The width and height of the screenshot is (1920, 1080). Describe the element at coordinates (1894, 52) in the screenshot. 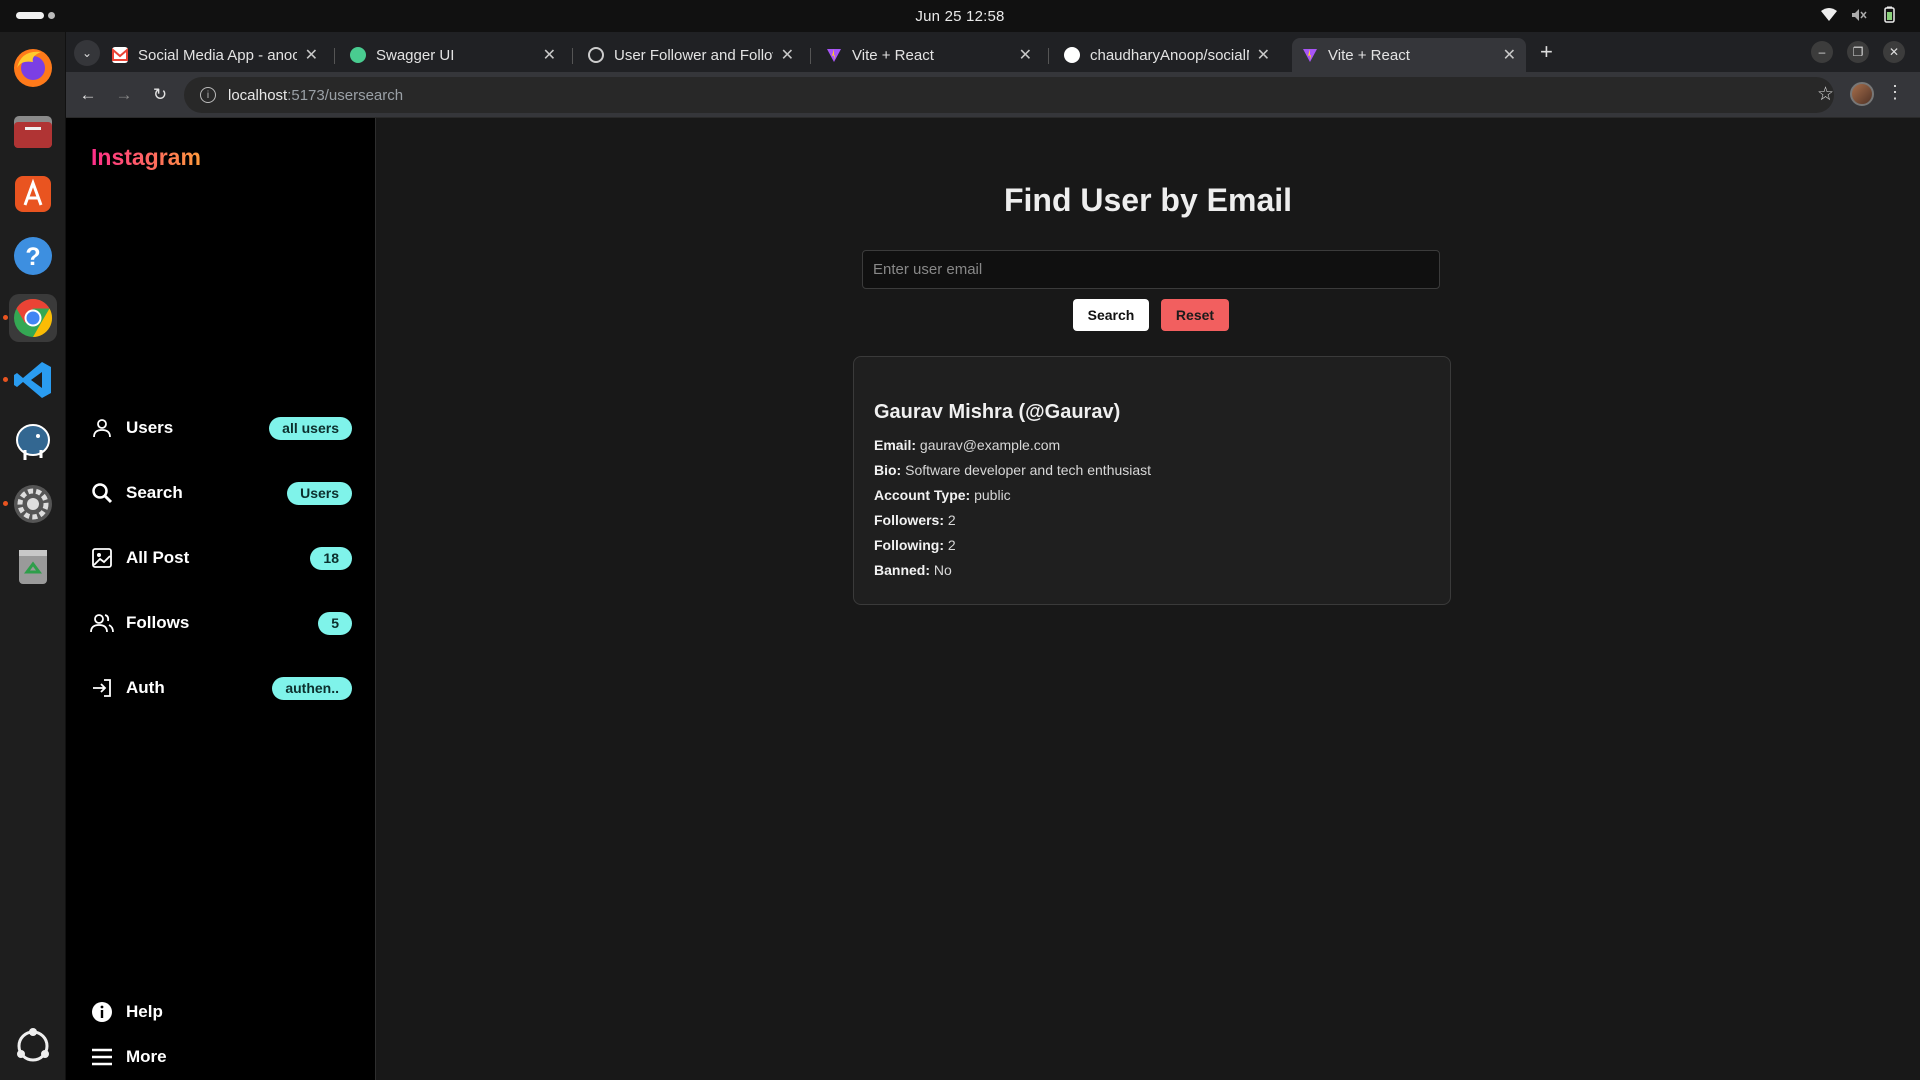

I see `close-window-button: ✕` at that location.